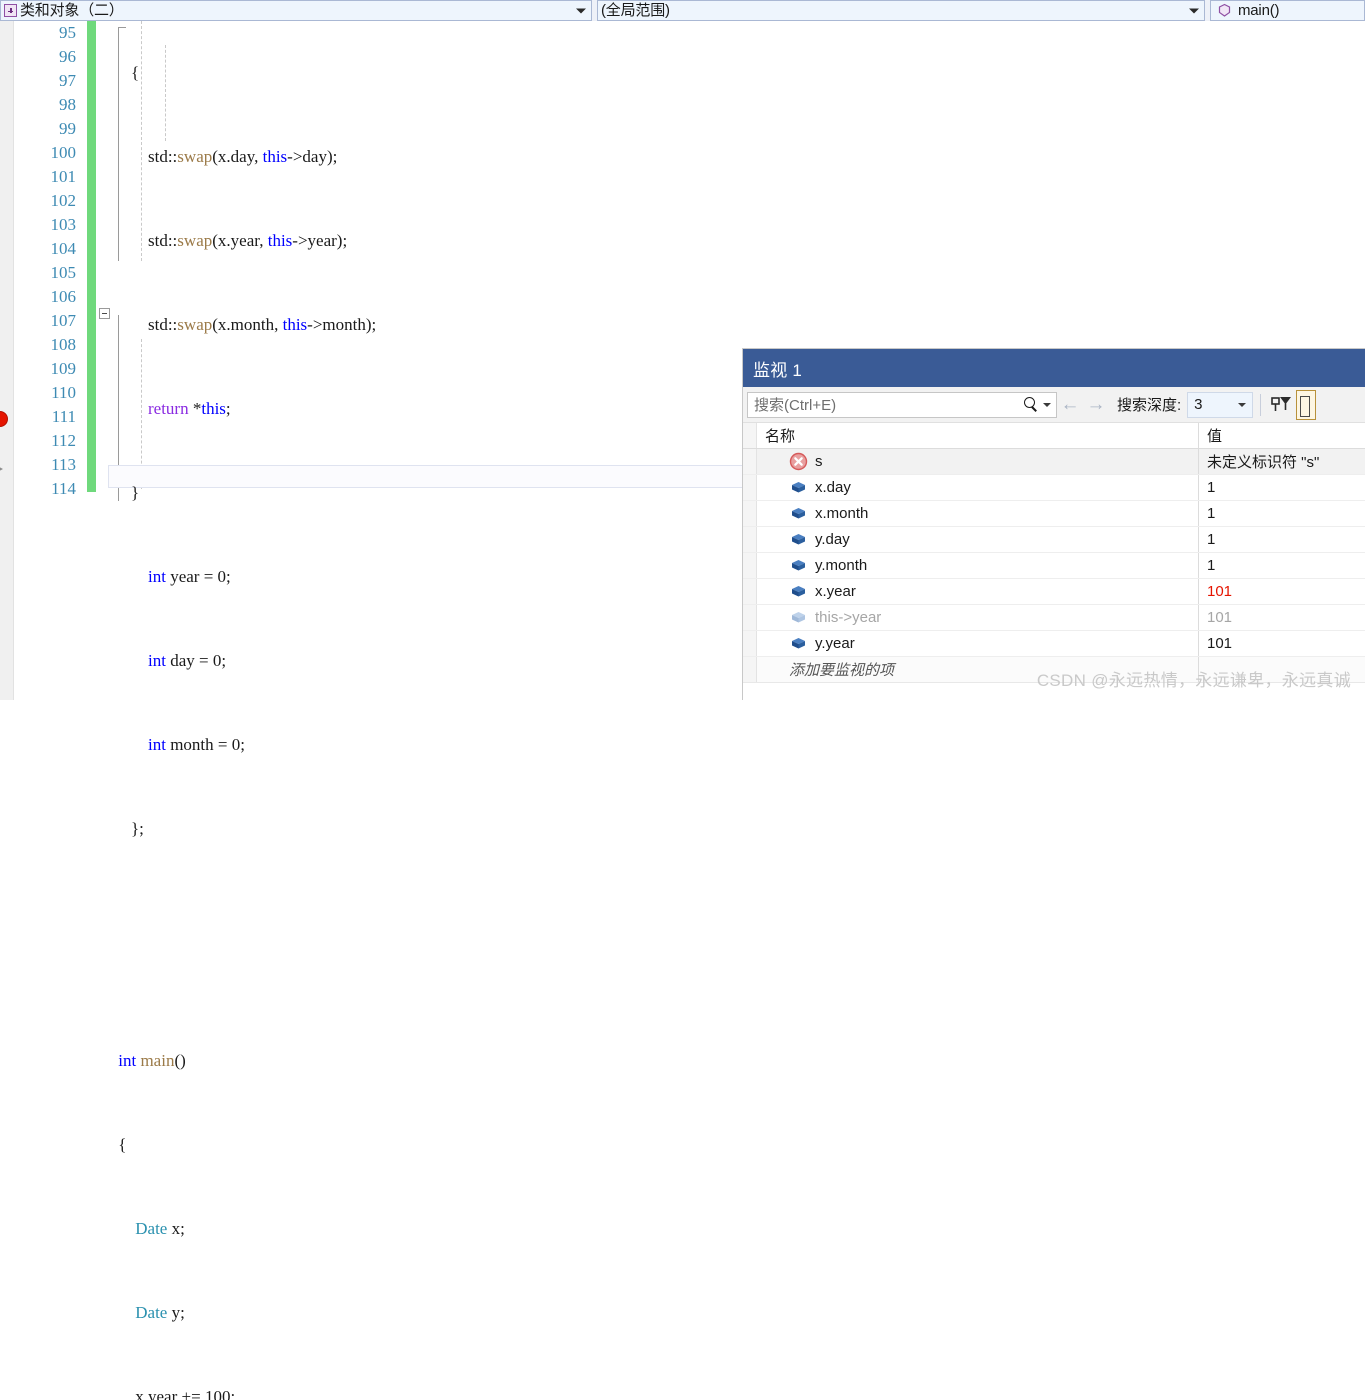  I want to click on line-number: 111, so click(63, 416).